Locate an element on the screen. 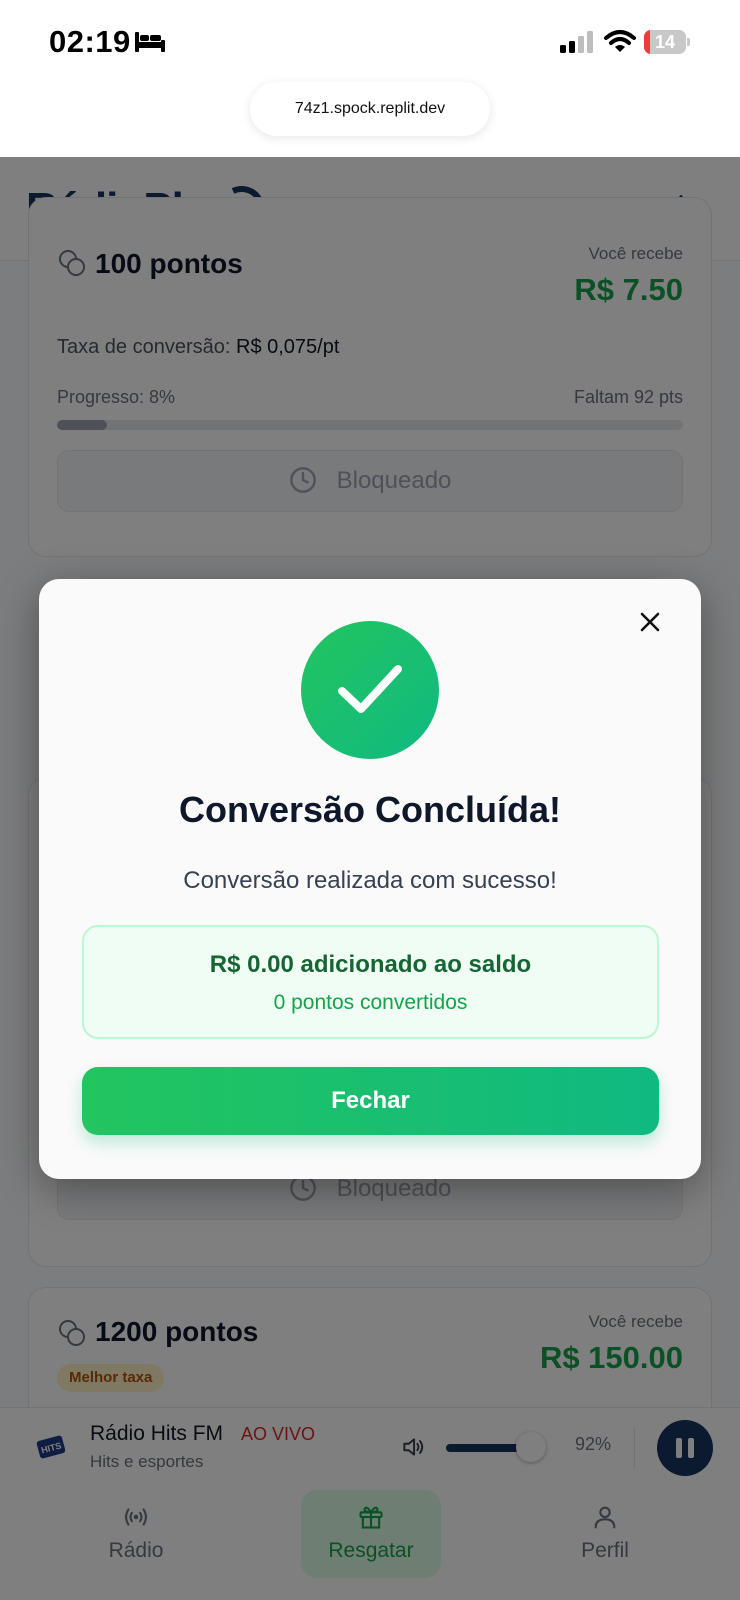 Image resolution: width=740 pixels, height=1600 pixels. url-bar: 74z1.spock.replit.dev is located at coordinates (370, 109).